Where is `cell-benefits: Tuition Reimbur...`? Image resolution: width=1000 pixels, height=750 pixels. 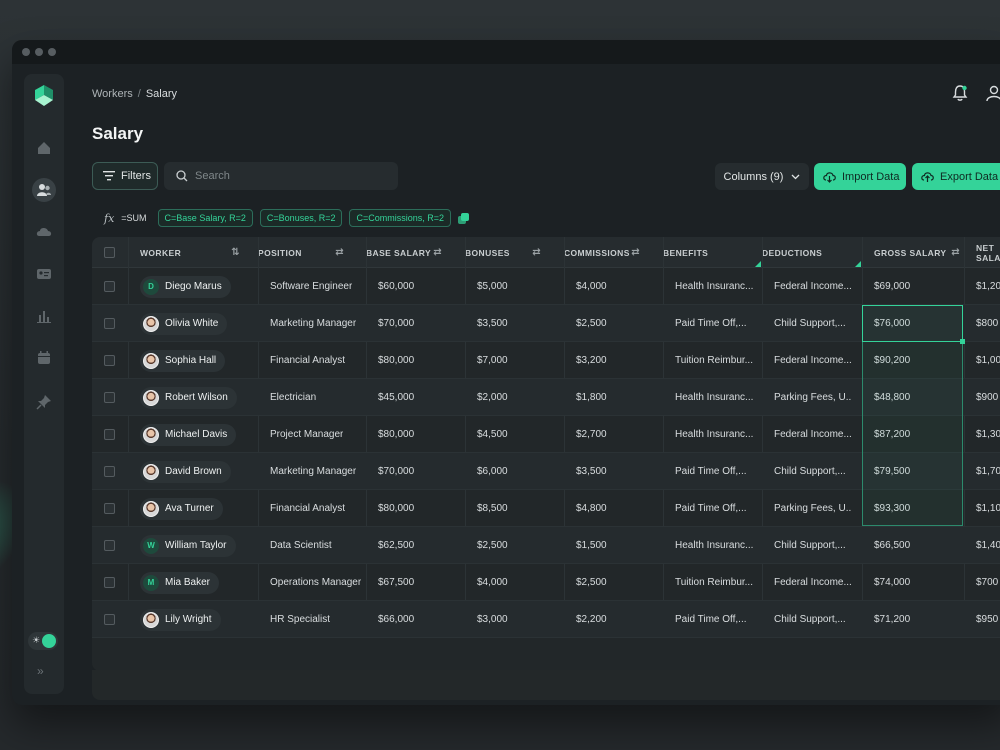 cell-benefits: Tuition Reimbur... is located at coordinates (715, 360).